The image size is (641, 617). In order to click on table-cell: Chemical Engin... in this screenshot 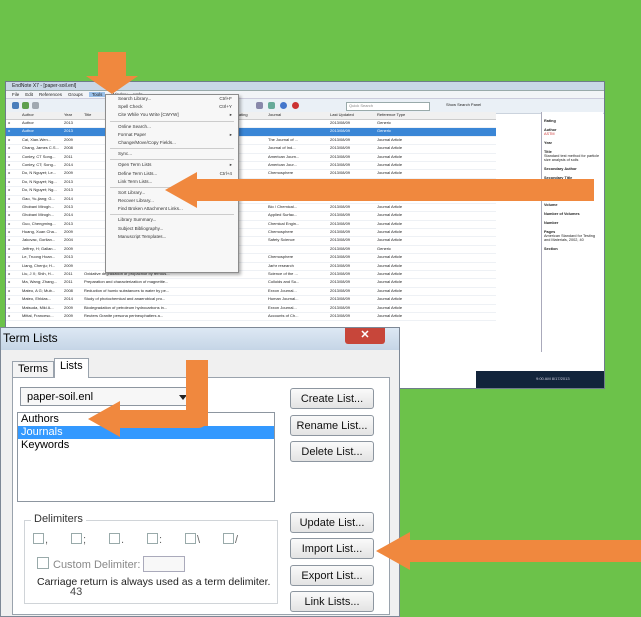, I will do `click(284, 223)`.